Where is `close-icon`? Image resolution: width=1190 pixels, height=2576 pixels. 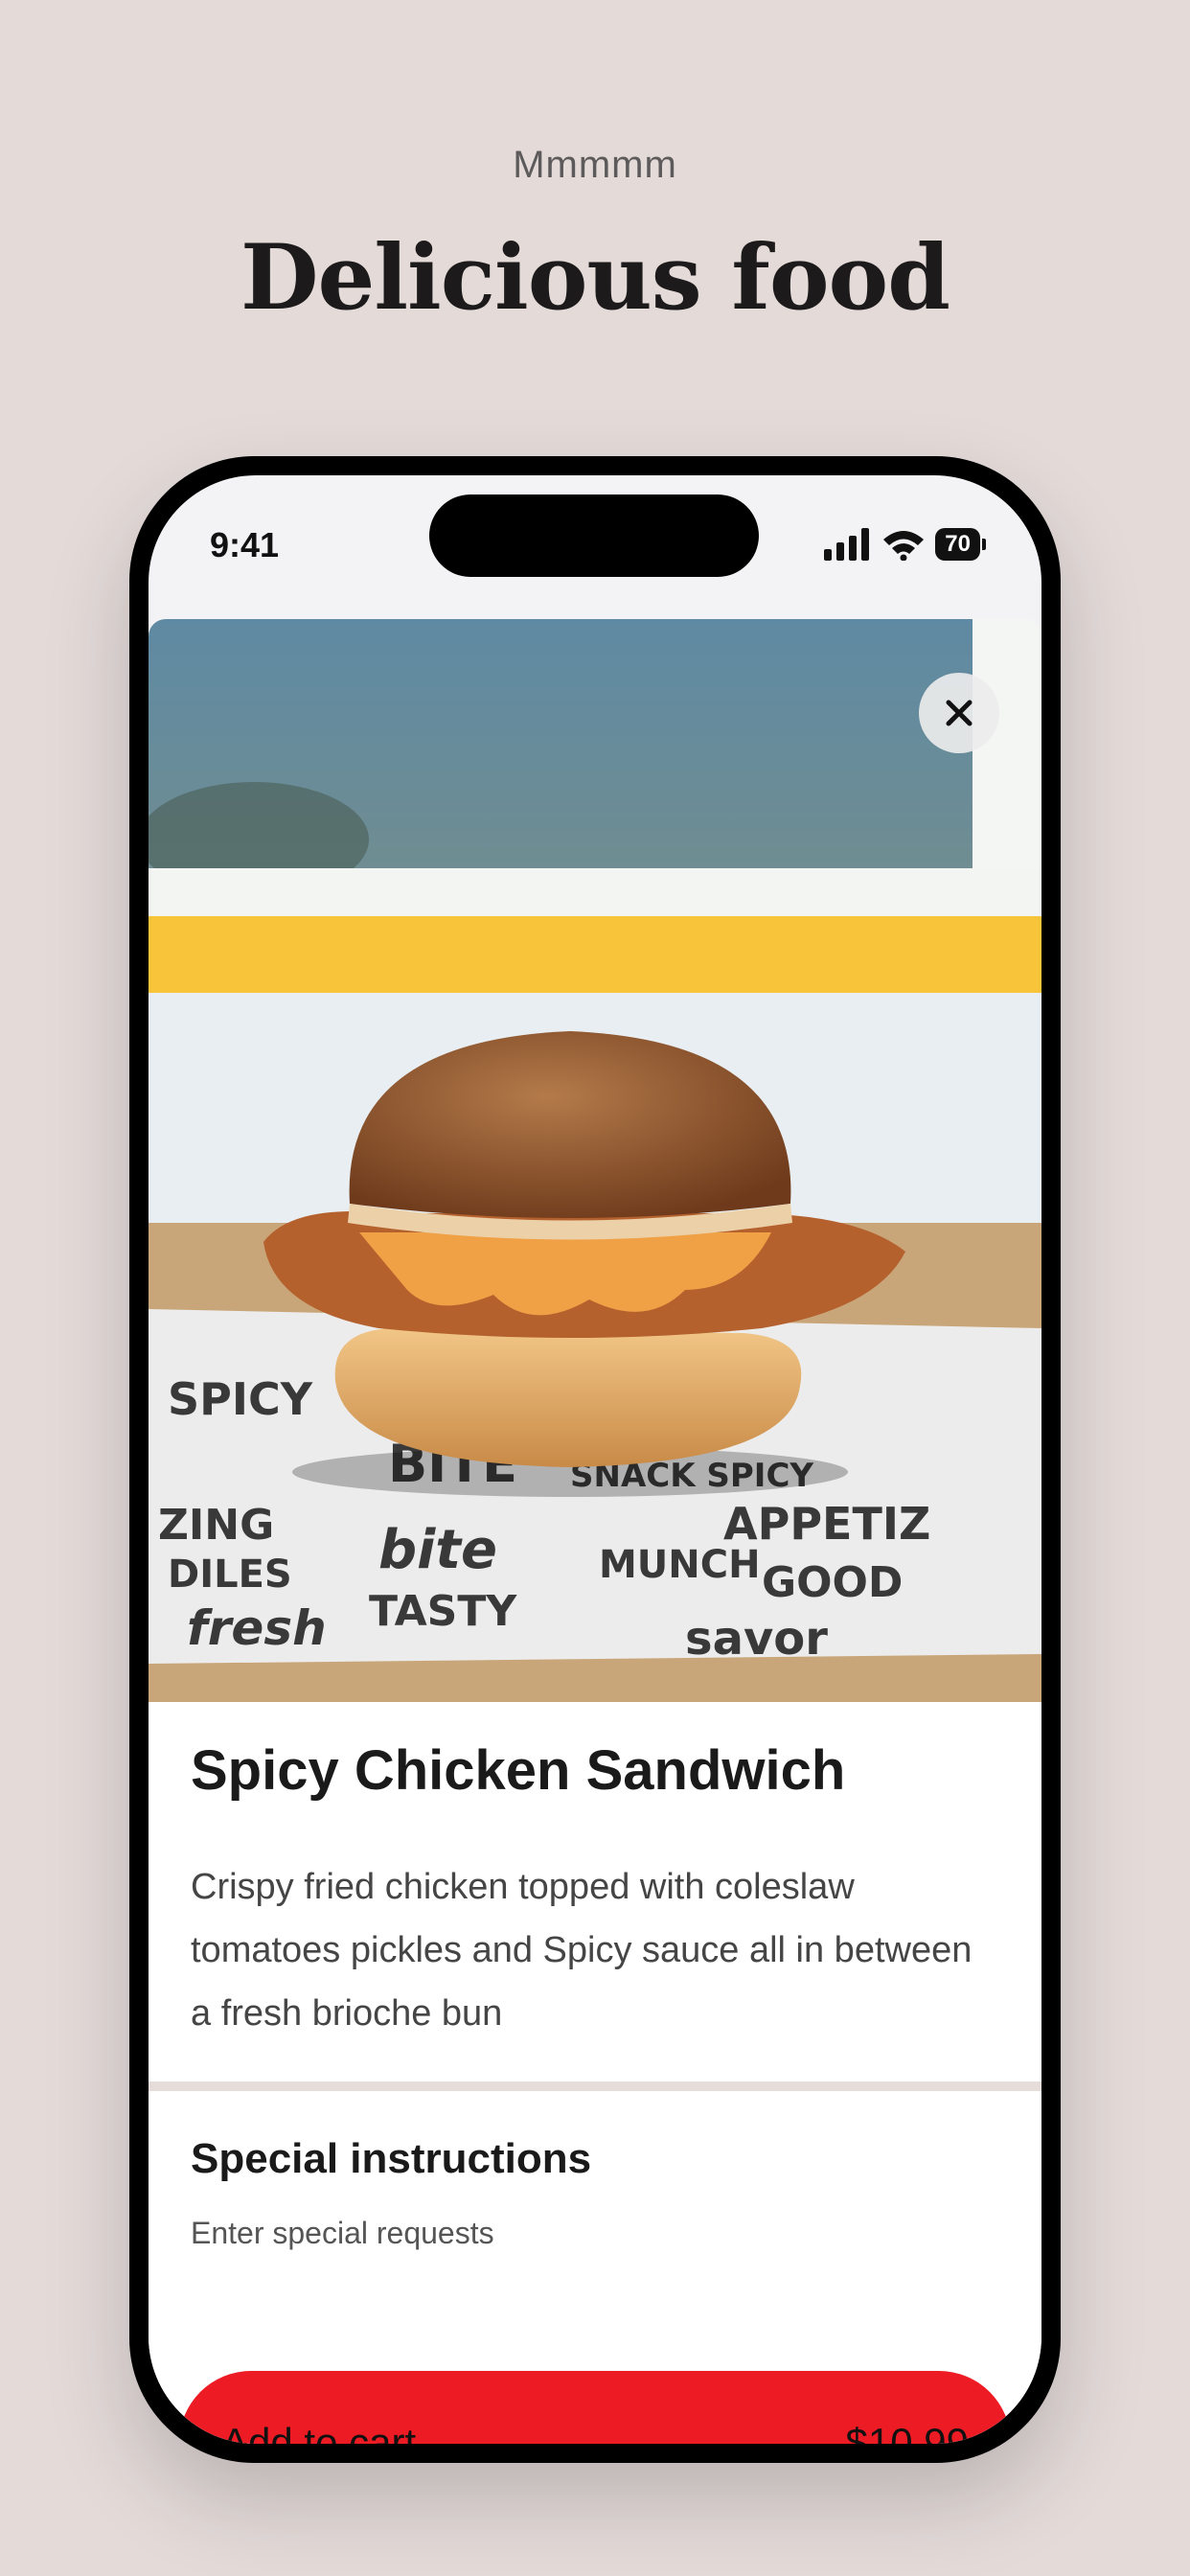
close-icon is located at coordinates (960, 713).